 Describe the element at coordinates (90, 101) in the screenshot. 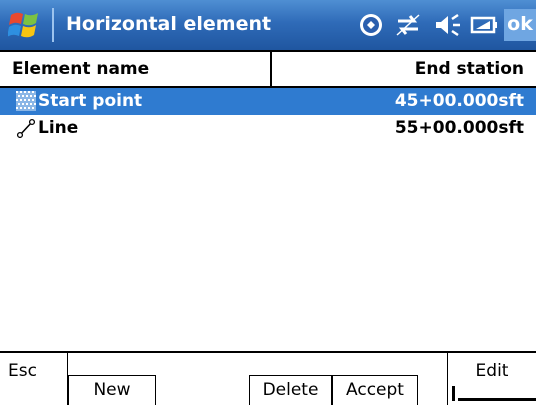

I see `element-name: Start point` at that location.